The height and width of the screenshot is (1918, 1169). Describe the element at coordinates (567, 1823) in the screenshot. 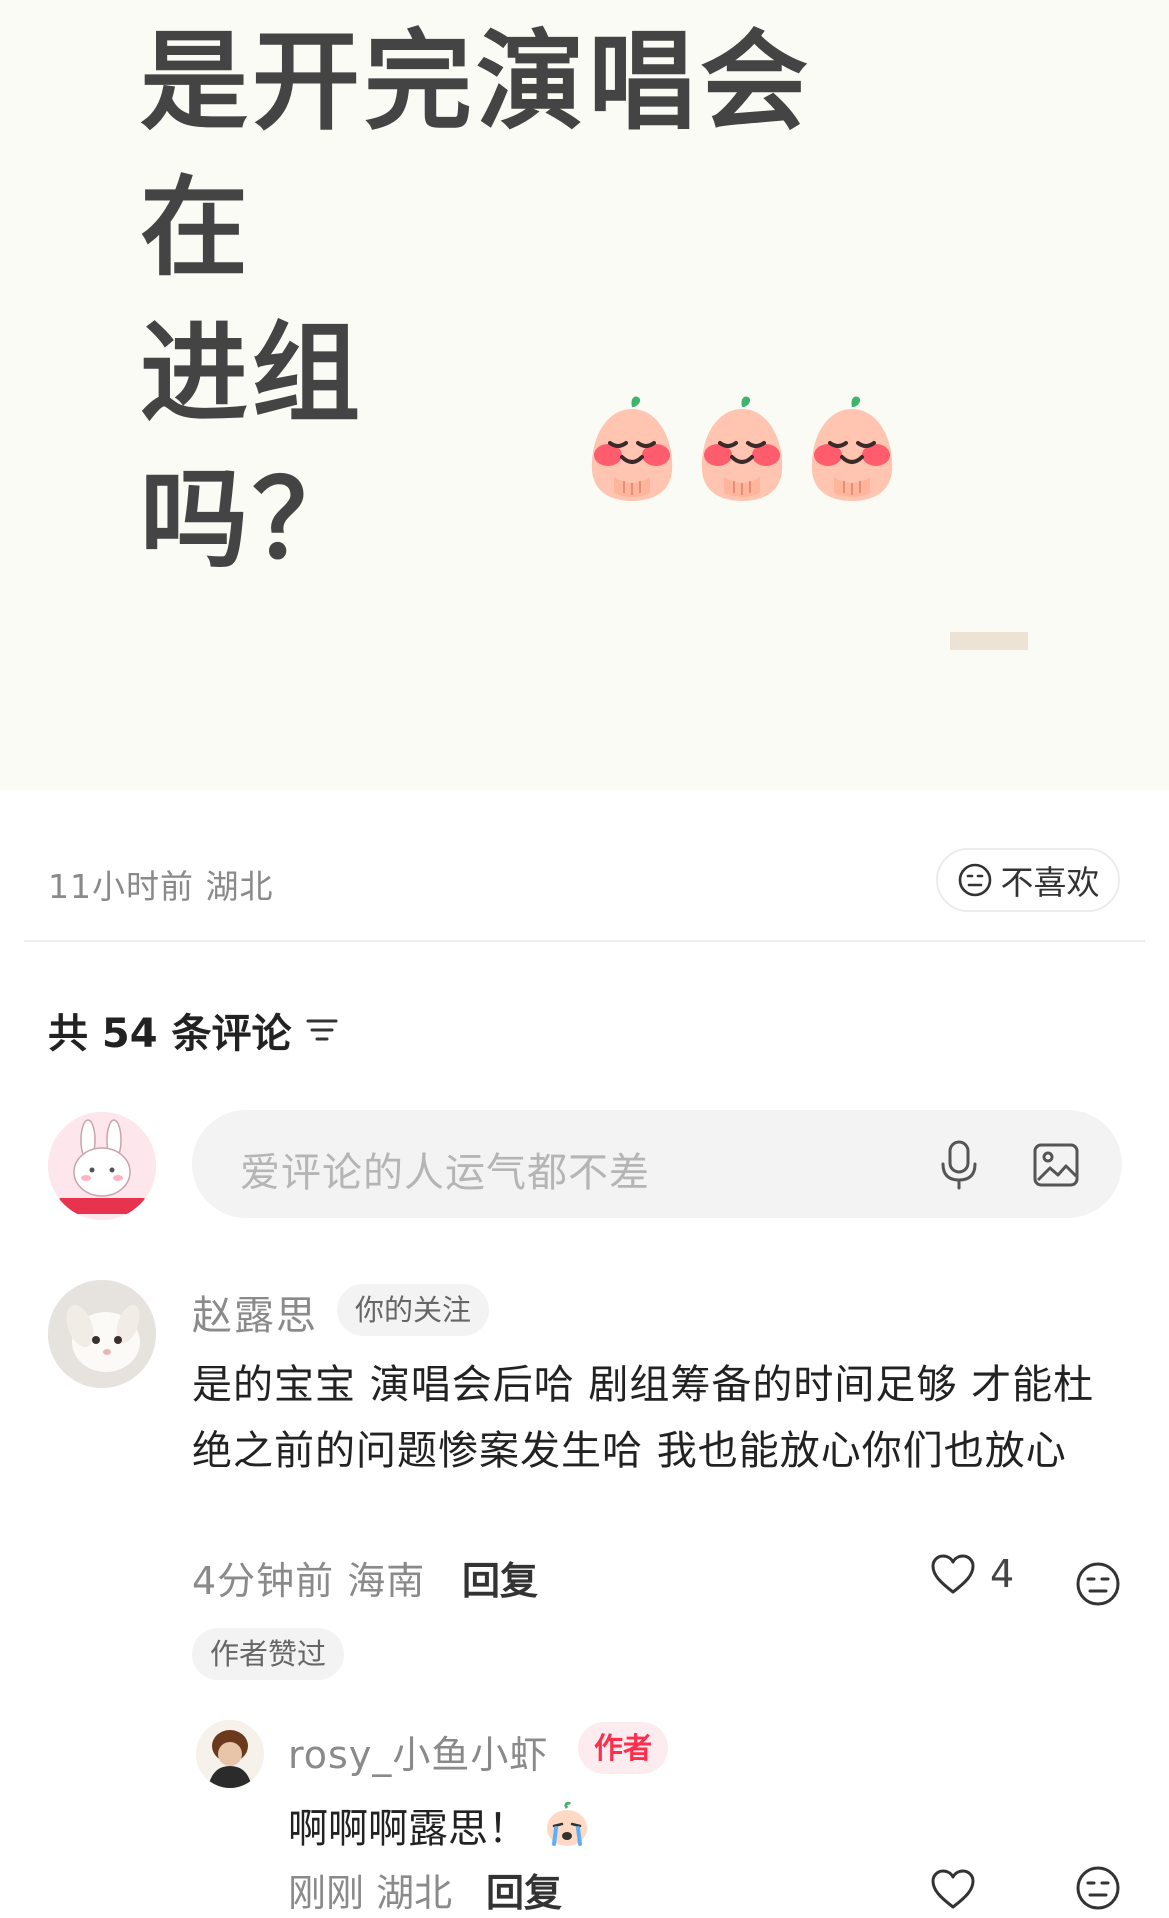

I see `crying-emoji-icon` at that location.